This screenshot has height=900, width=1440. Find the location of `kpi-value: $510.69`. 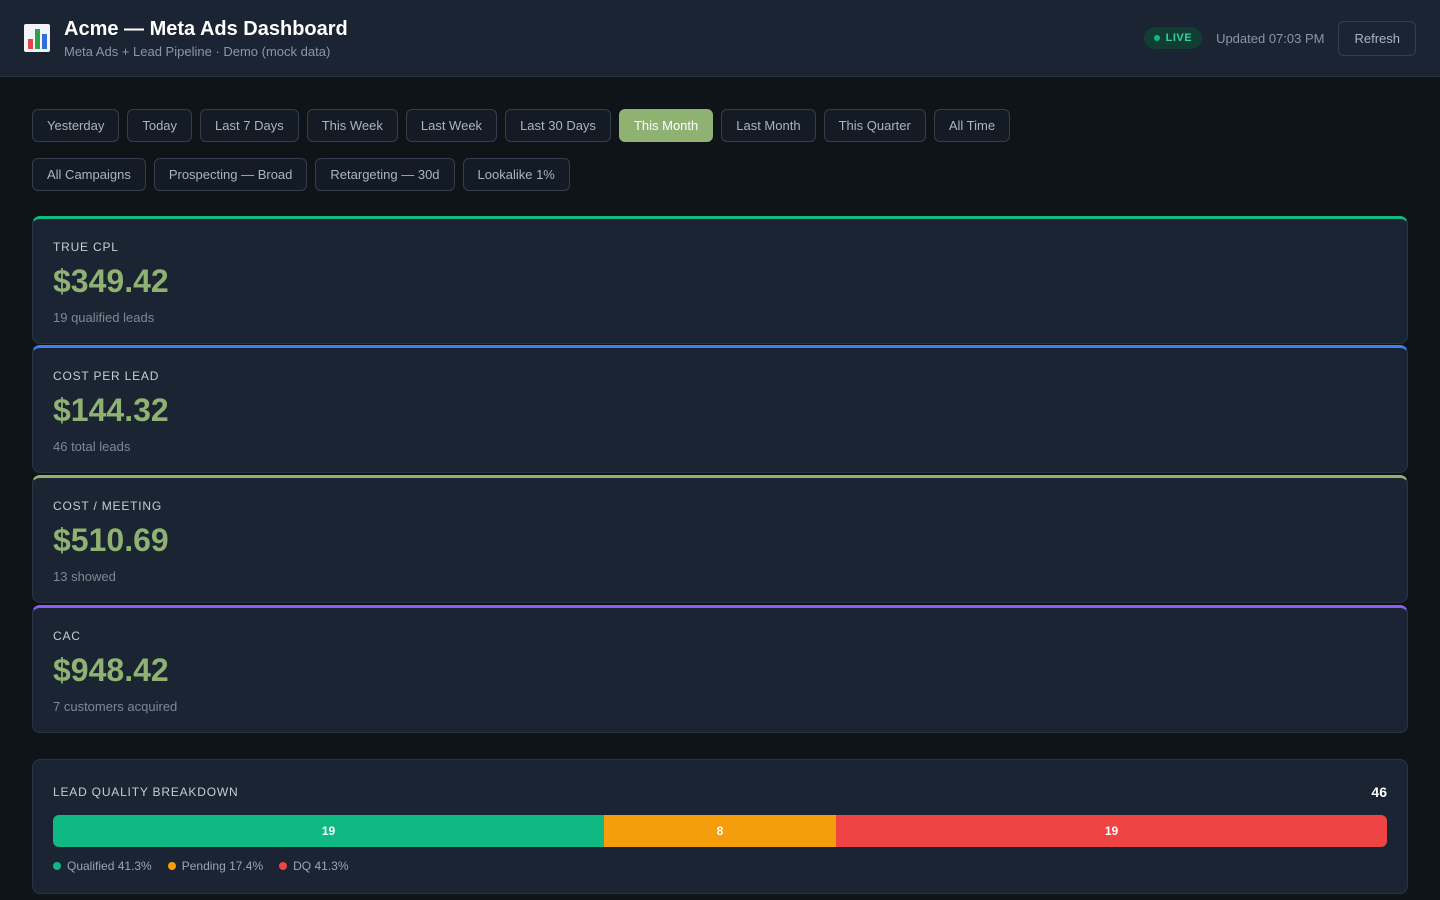

kpi-value: $510.69 is located at coordinates (111, 540).